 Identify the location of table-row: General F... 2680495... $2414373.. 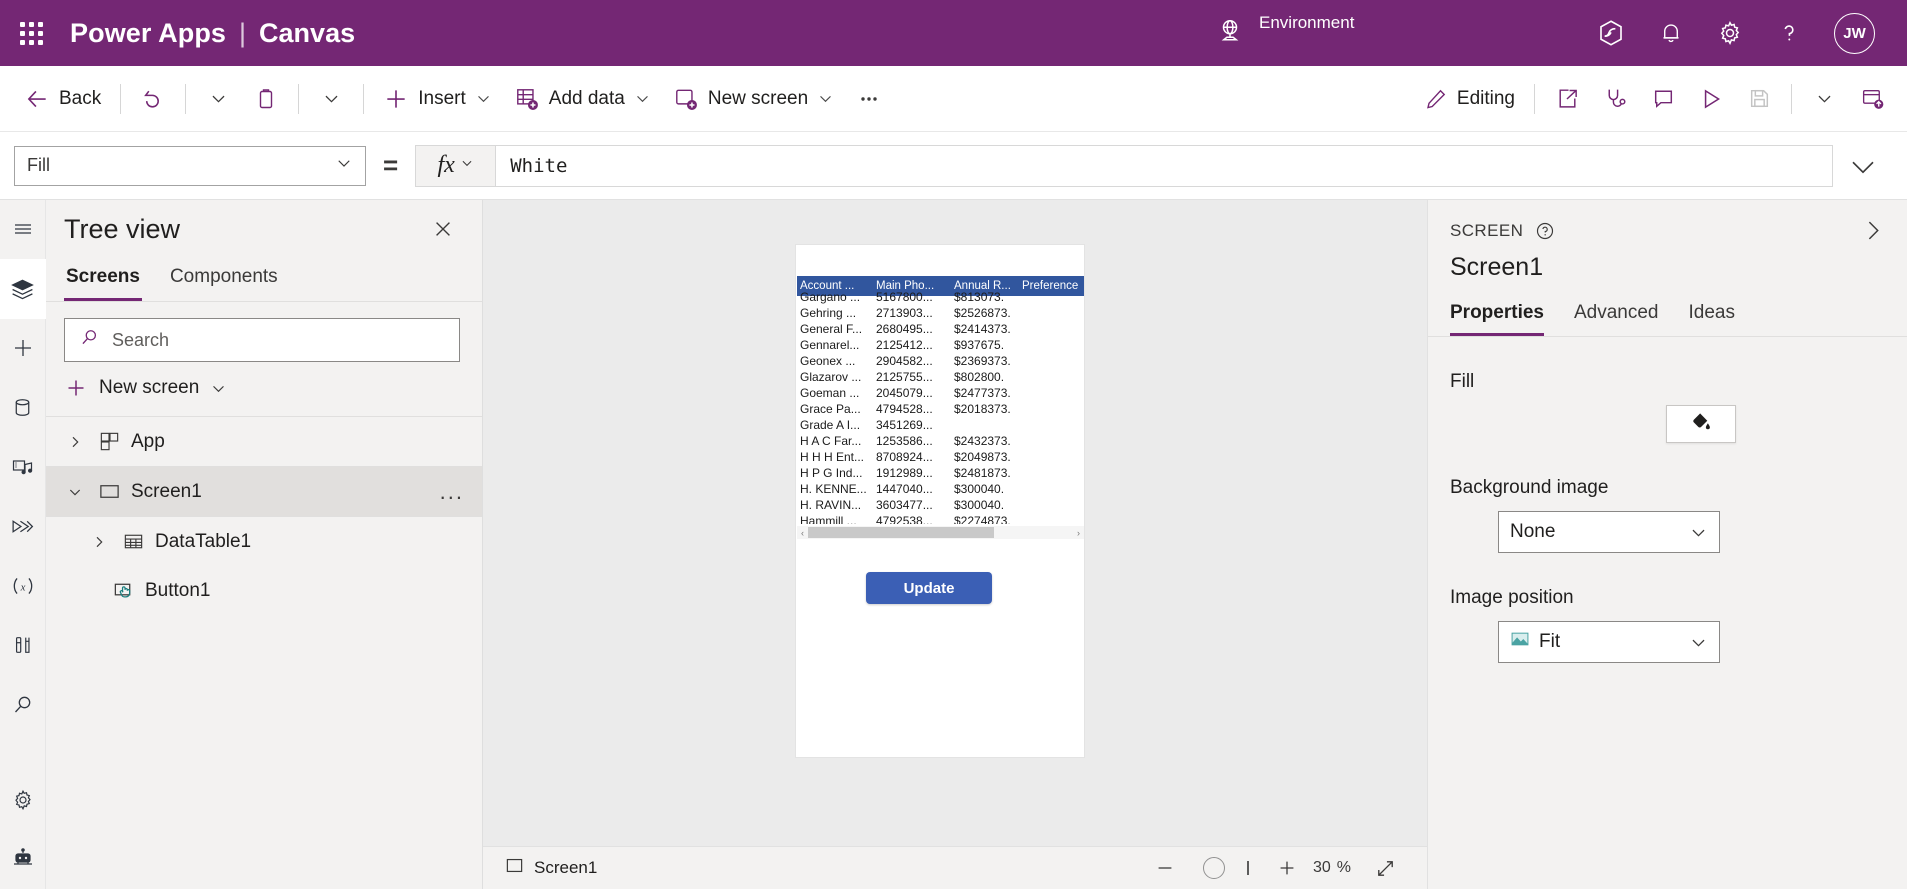
(940, 329).